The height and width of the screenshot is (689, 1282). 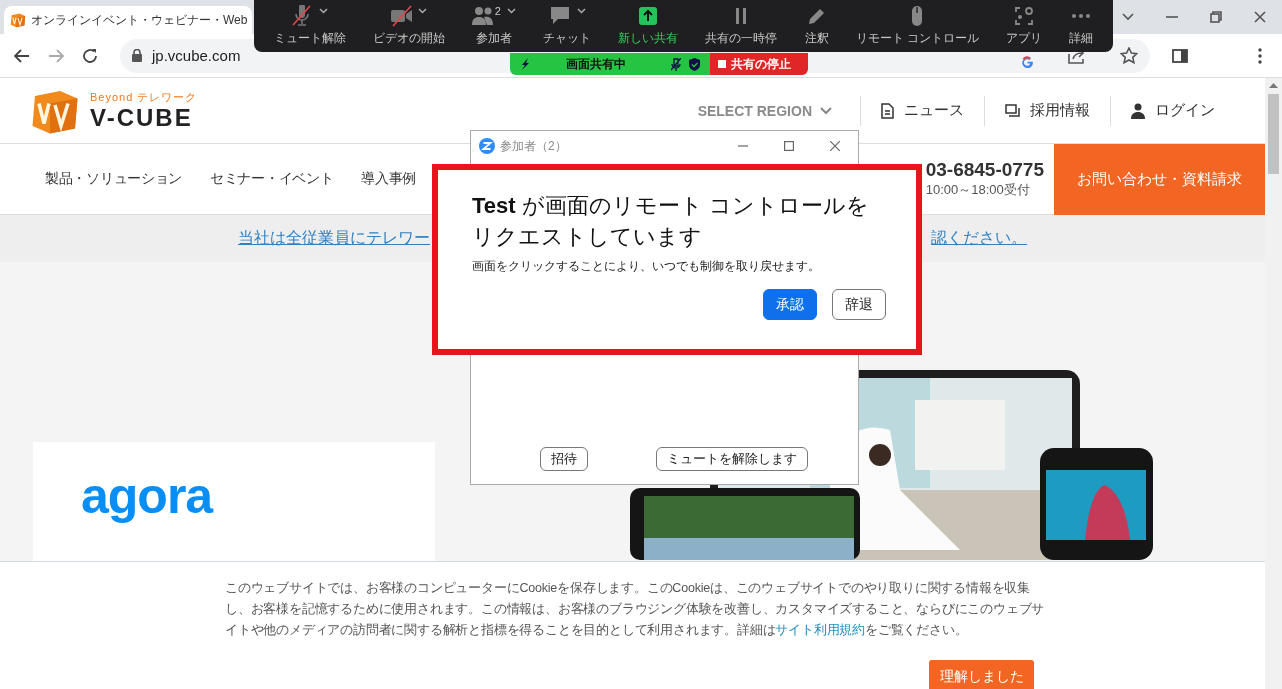 What do you see at coordinates (694, 64) in the screenshot?
I see `shield-icon` at bounding box center [694, 64].